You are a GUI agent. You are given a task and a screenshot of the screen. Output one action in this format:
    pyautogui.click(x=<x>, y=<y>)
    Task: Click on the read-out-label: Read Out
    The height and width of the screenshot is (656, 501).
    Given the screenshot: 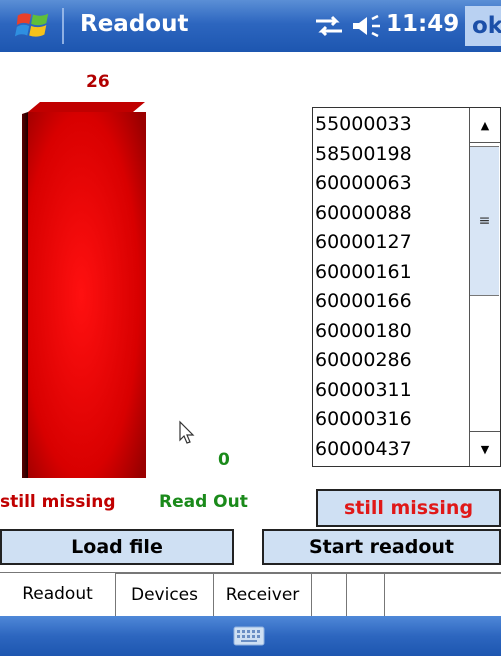 What is the action you would take?
    pyautogui.click(x=203, y=502)
    